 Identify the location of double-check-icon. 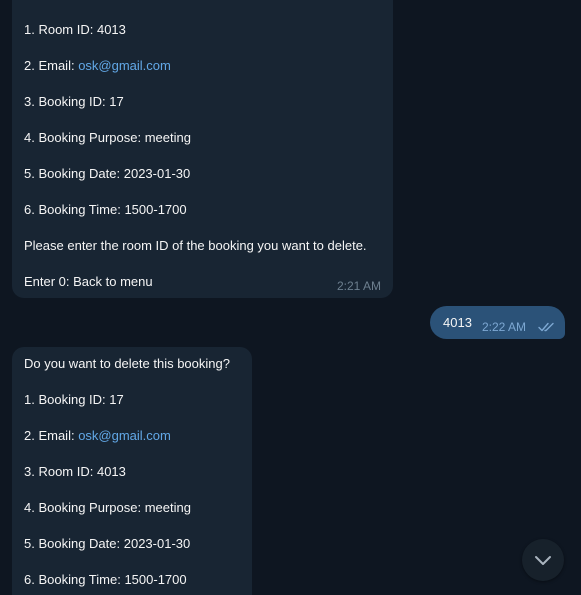
(546, 327).